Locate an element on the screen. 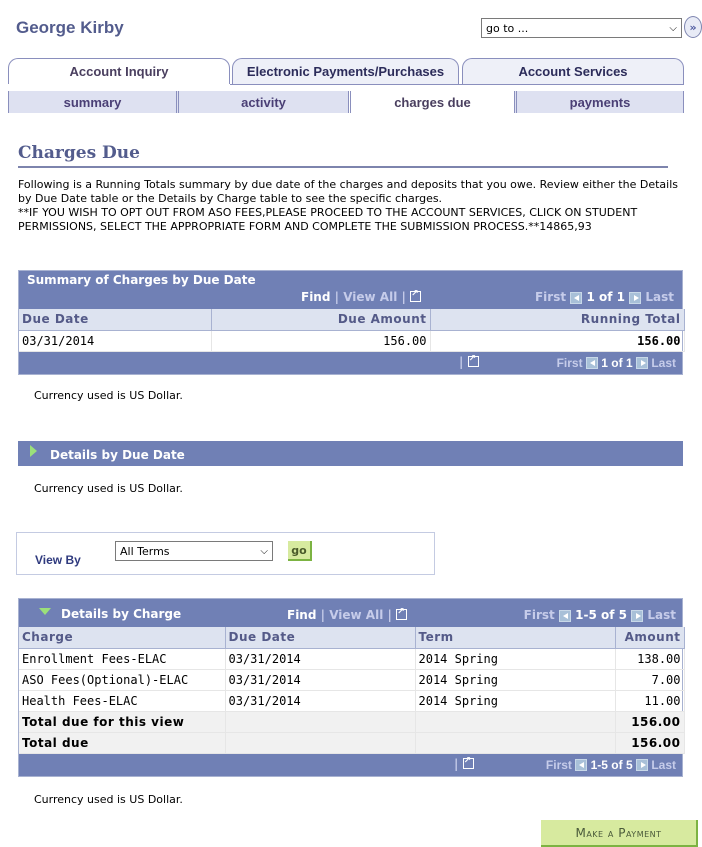 The image size is (702, 847). goto-button: » is located at coordinates (693, 27).